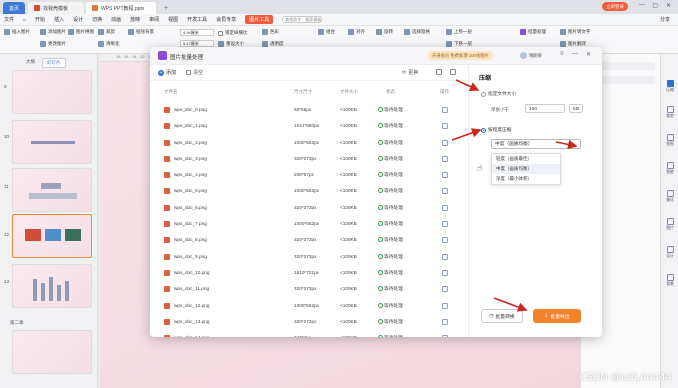  Describe the element at coordinates (670, 280) in the screenshot. I see `sidebar-background: 背景` at that location.